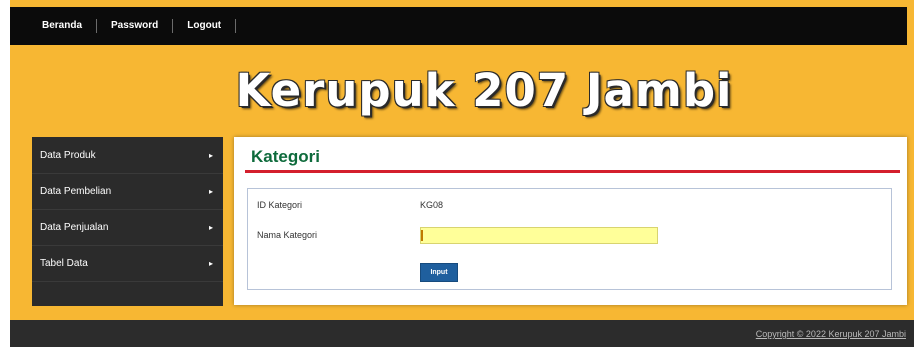 The height and width of the screenshot is (347, 915). What do you see at coordinates (280, 205) in the screenshot?
I see `id-kategori-label: ID Kategori` at bounding box center [280, 205].